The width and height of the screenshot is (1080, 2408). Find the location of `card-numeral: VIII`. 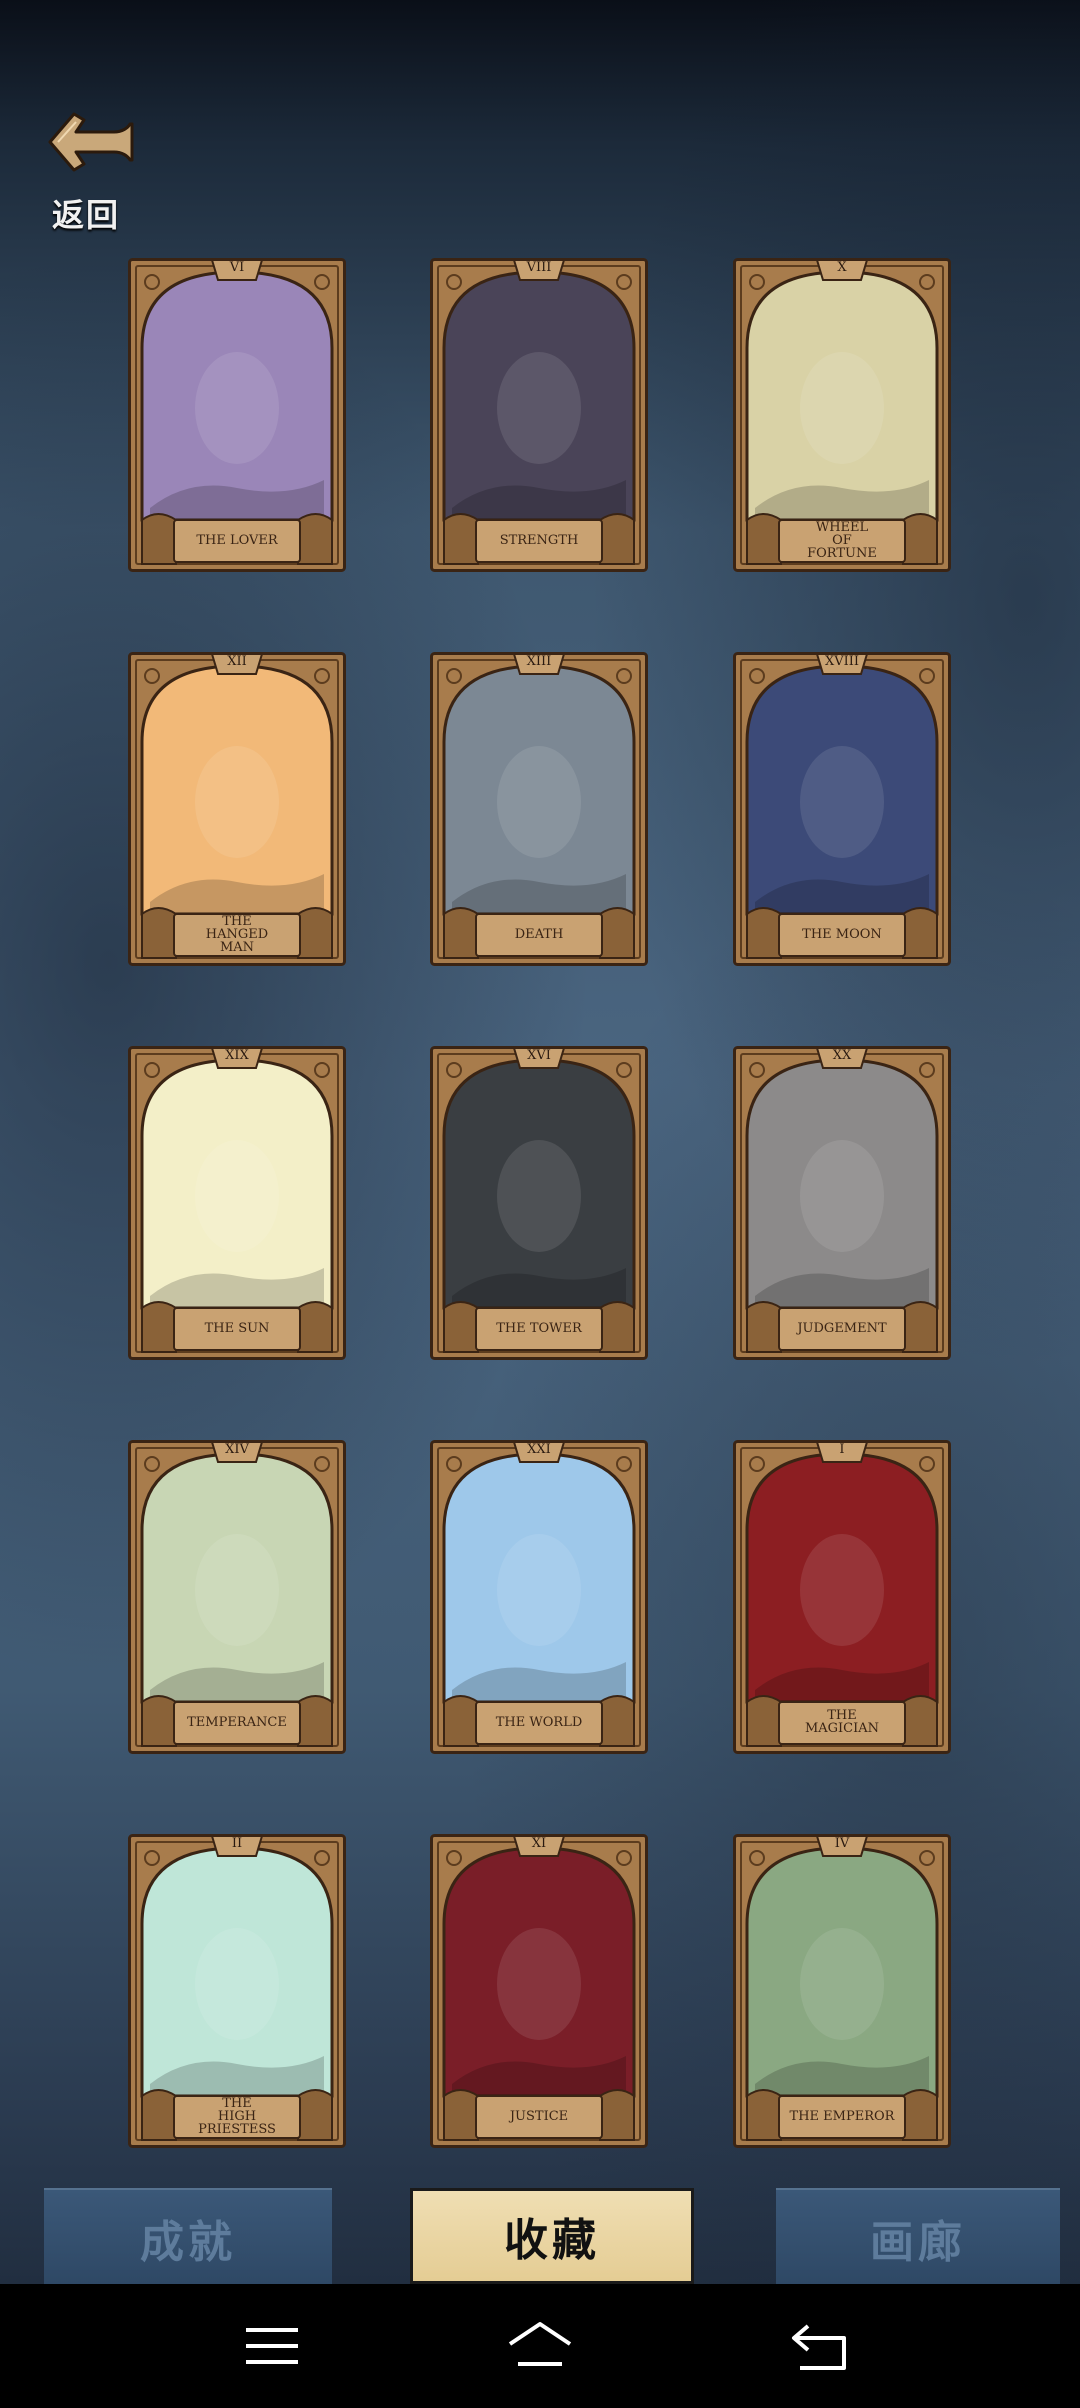

card-numeral: VIII is located at coordinates (539, 267).